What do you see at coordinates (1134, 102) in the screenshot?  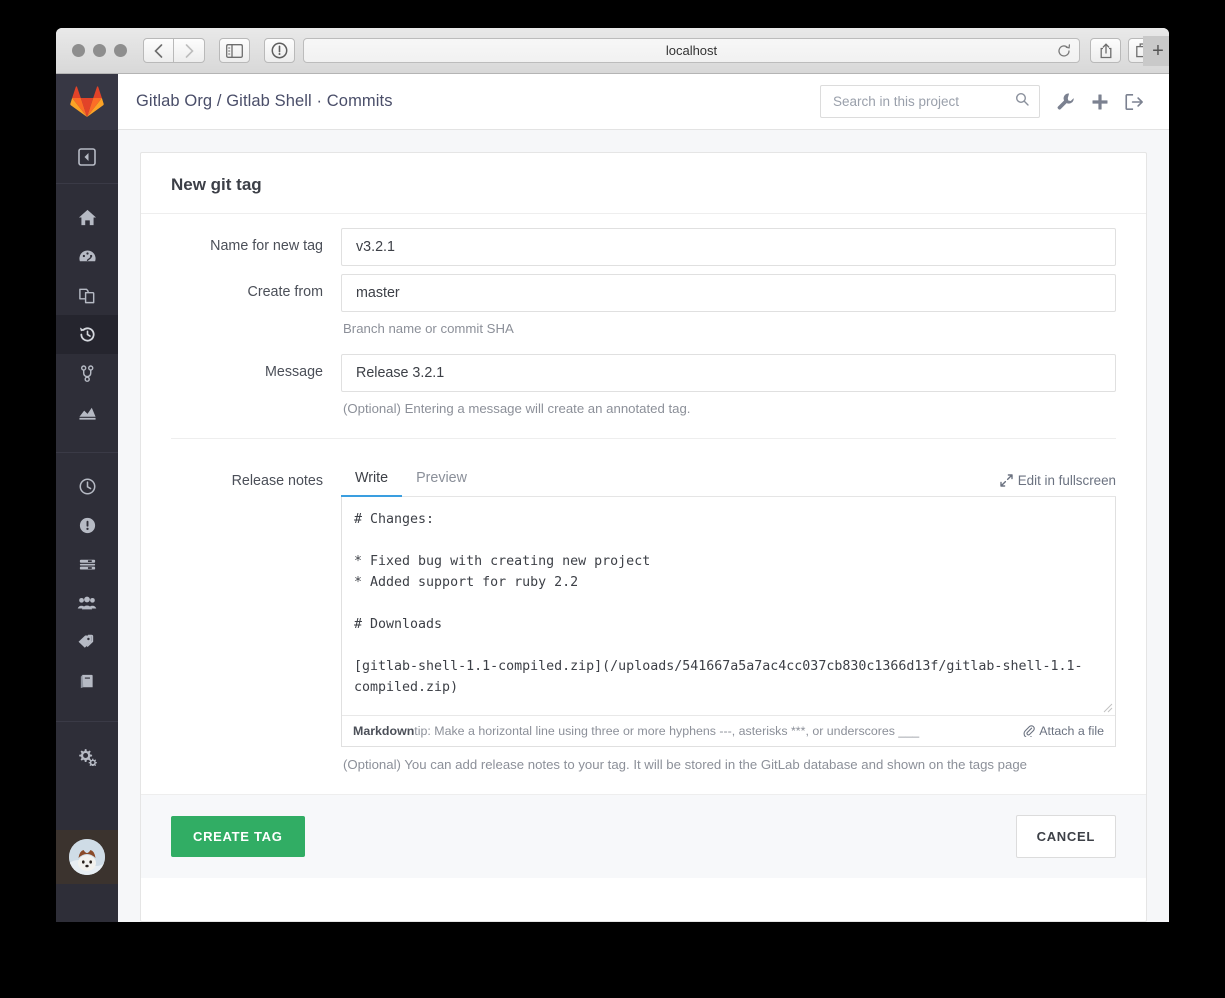 I see `sign-out-icon` at bounding box center [1134, 102].